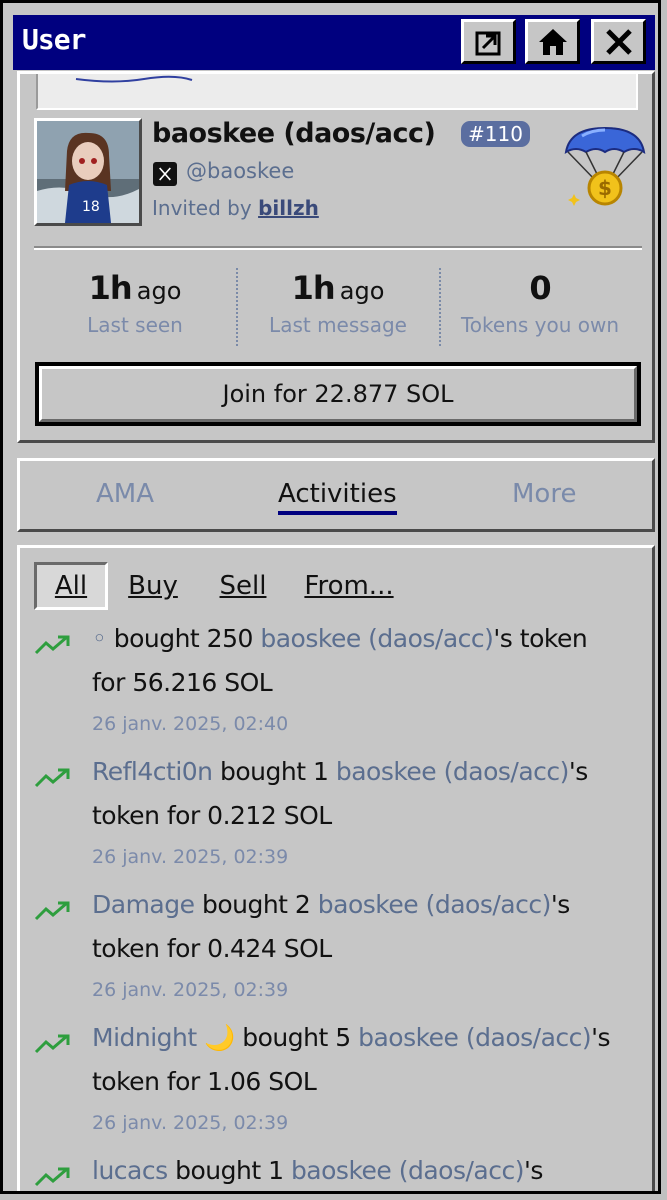 Image resolution: width=667 pixels, height=1200 pixels. Describe the element at coordinates (143, 904) in the screenshot. I see `activity-actor: Damage` at that location.